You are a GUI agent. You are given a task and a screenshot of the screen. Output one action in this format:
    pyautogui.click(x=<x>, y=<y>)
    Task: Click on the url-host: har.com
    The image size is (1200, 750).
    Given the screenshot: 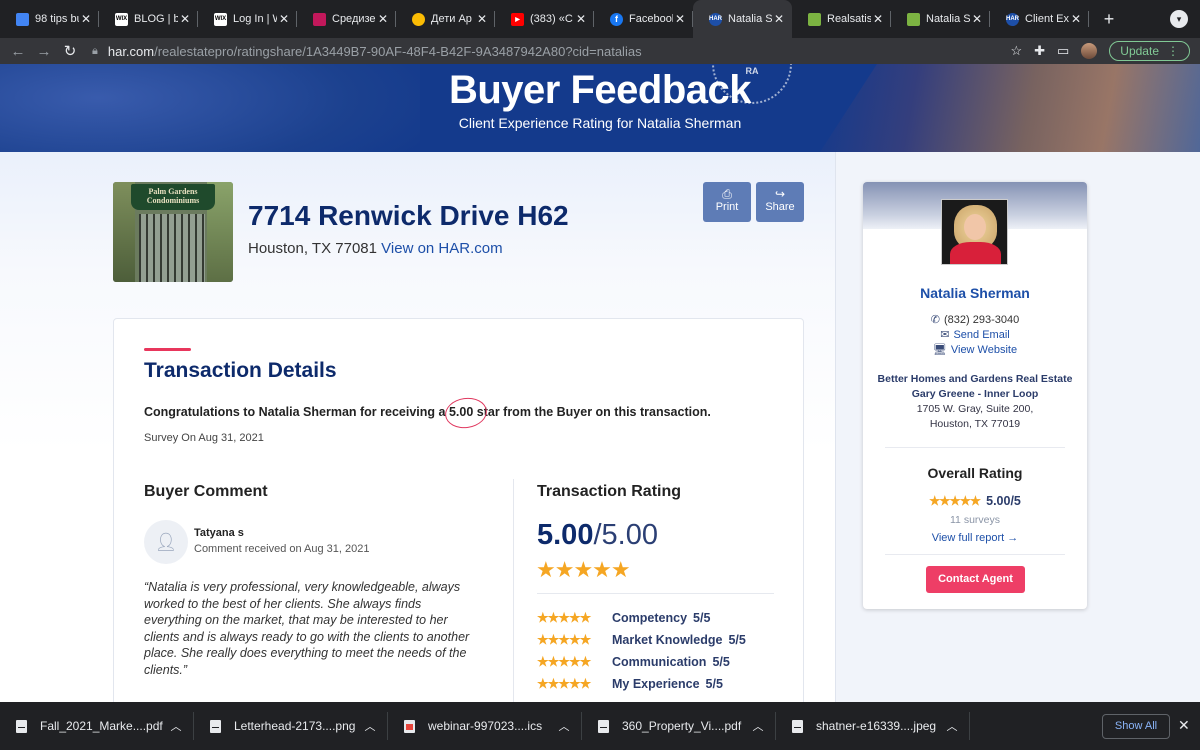 What is the action you would take?
    pyautogui.click(x=131, y=51)
    